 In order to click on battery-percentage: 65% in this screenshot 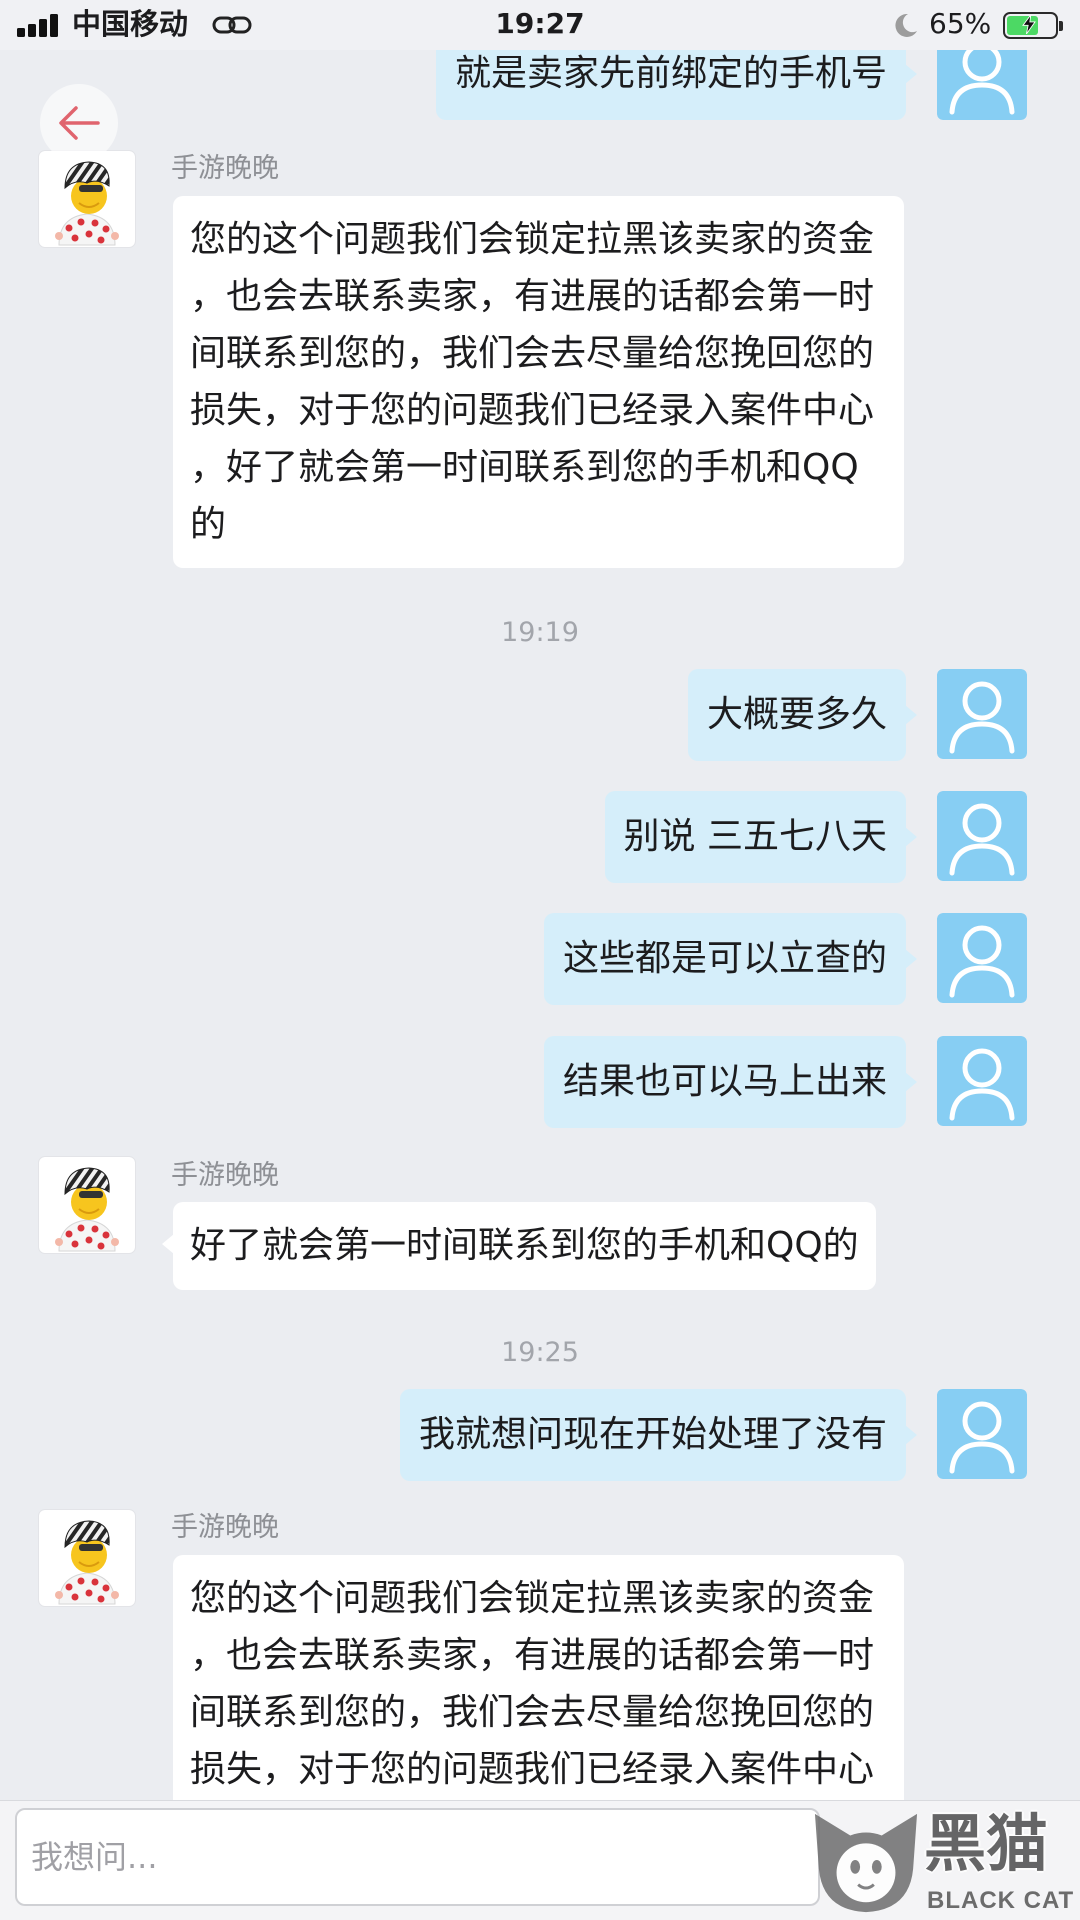, I will do `click(960, 23)`.